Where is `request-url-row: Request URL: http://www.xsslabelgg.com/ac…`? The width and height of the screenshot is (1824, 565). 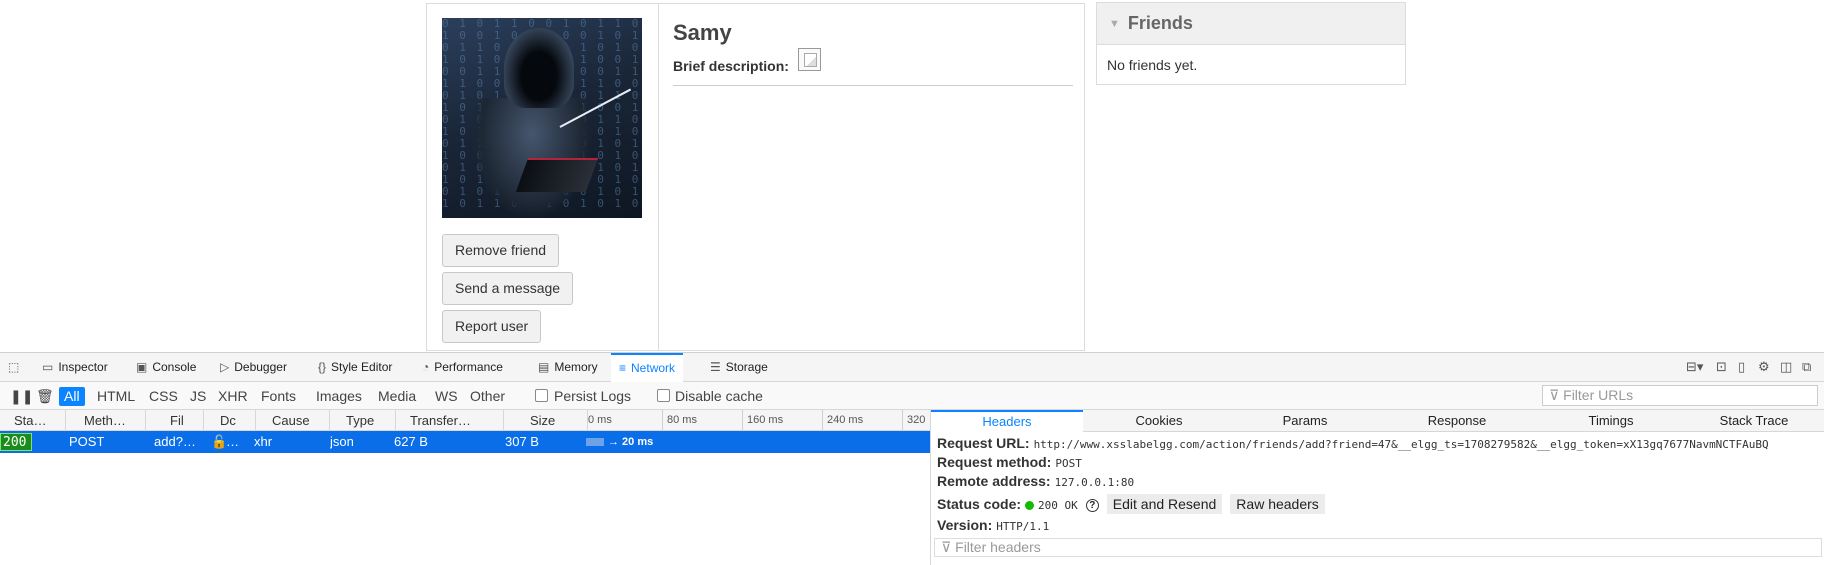 request-url-row: Request URL: http://www.xsslabelgg.com/ac… is located at coordinates (1353, 443).